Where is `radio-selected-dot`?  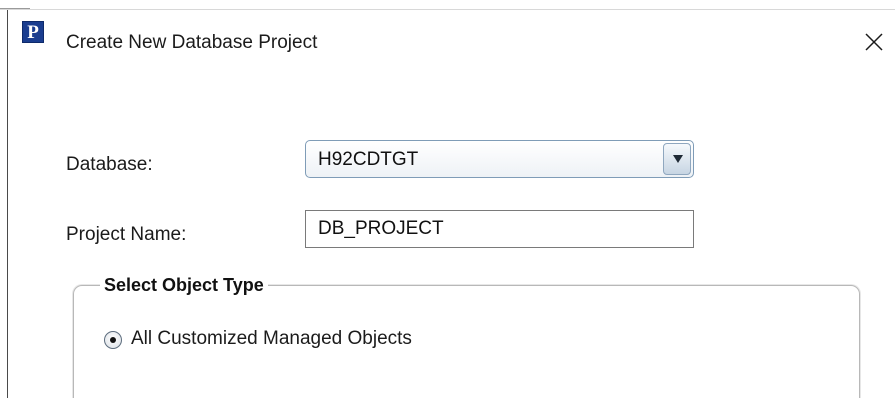 radio-selected-dot is located at coordinates (113, 340).